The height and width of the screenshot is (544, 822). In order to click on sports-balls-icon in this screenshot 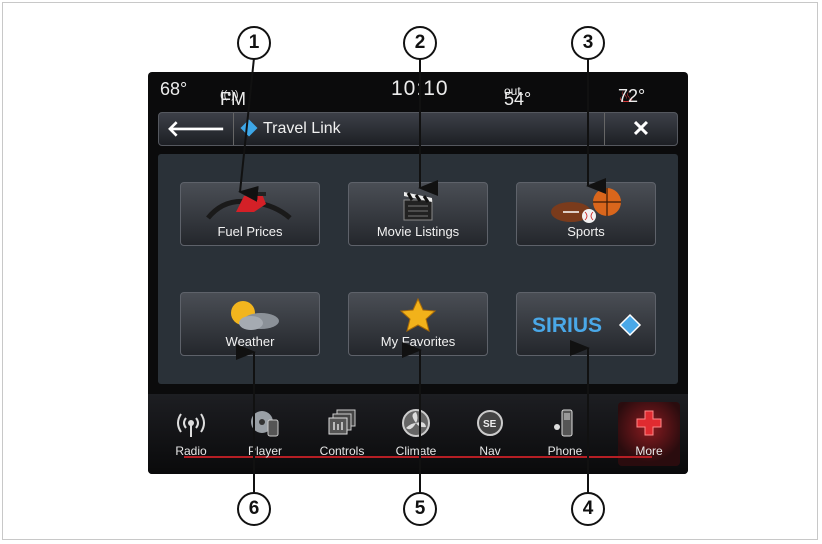, I will do `click(586, 205)`.